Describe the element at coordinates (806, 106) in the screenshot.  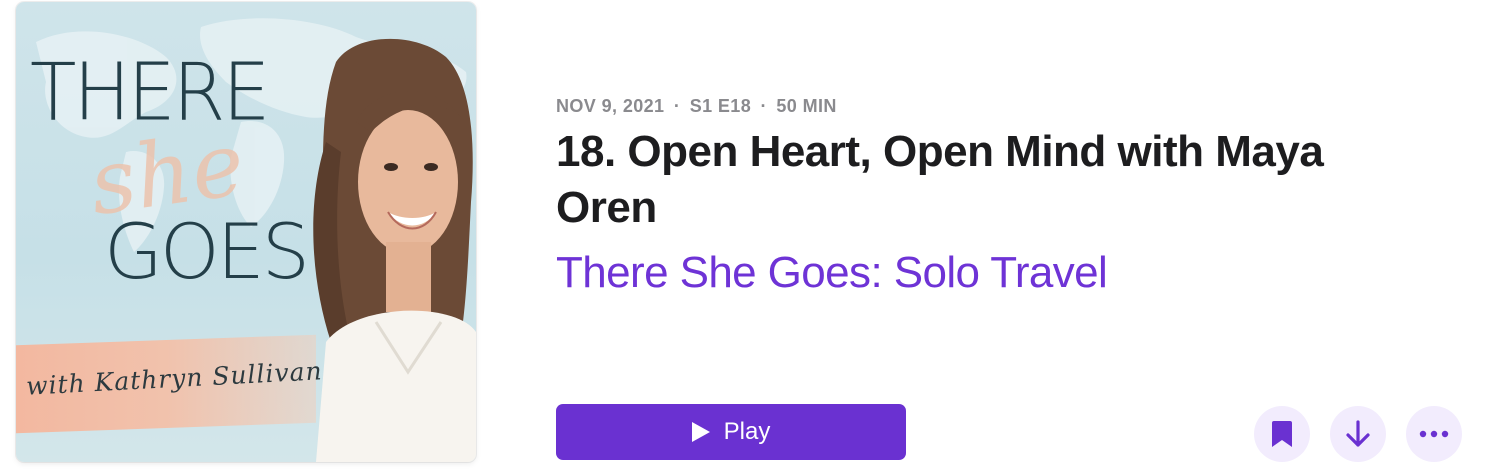
I see `episode-duration: 50 MIN` at that location.